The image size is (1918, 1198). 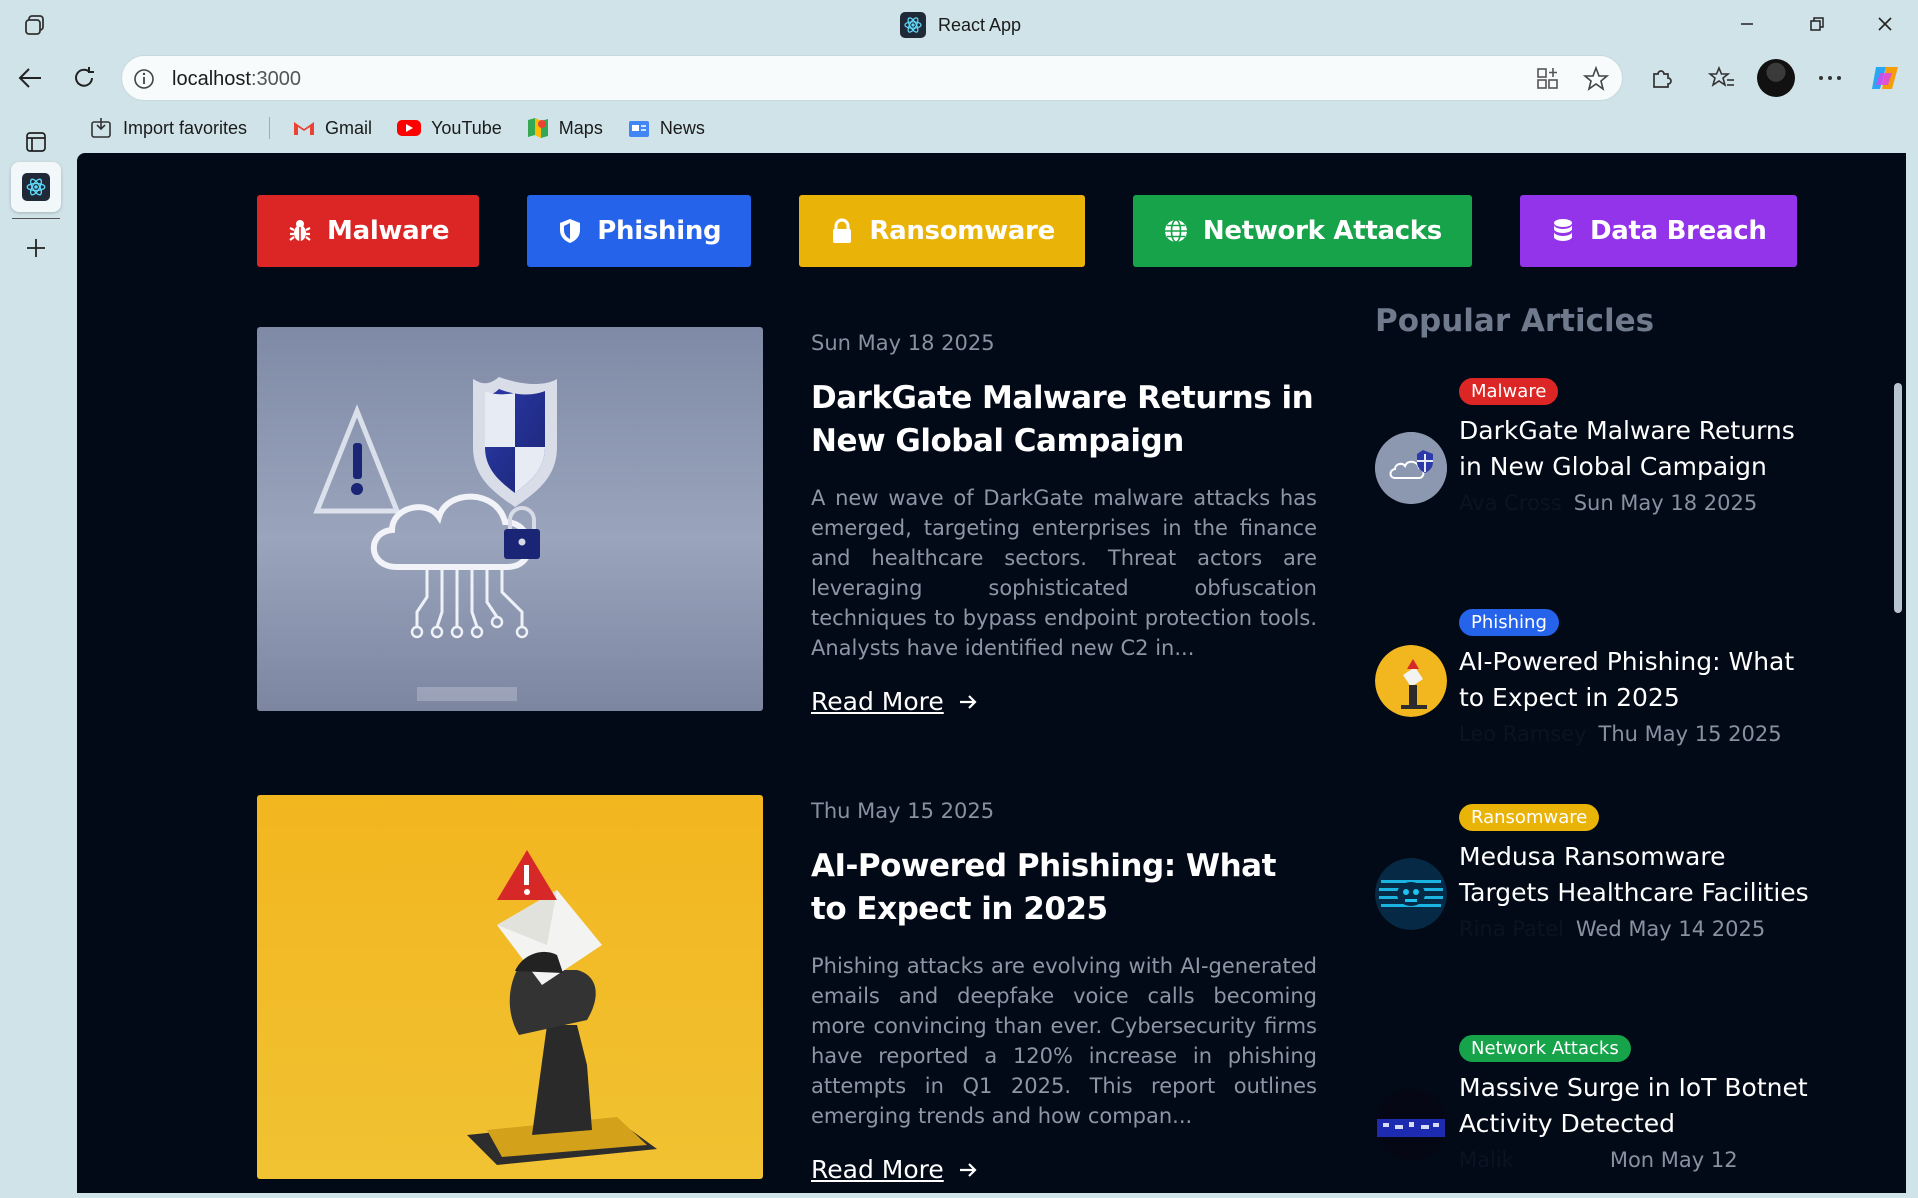 What do you see at coordinates (638, 129) in the screenshot?
I see `news-icon` at bounding box center [638, 129].